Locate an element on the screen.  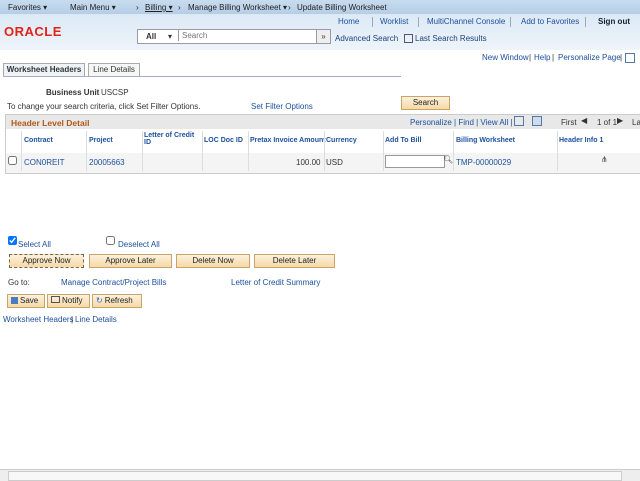
refresh-button: ↻ Refresh is located at coordinates (117, 301).